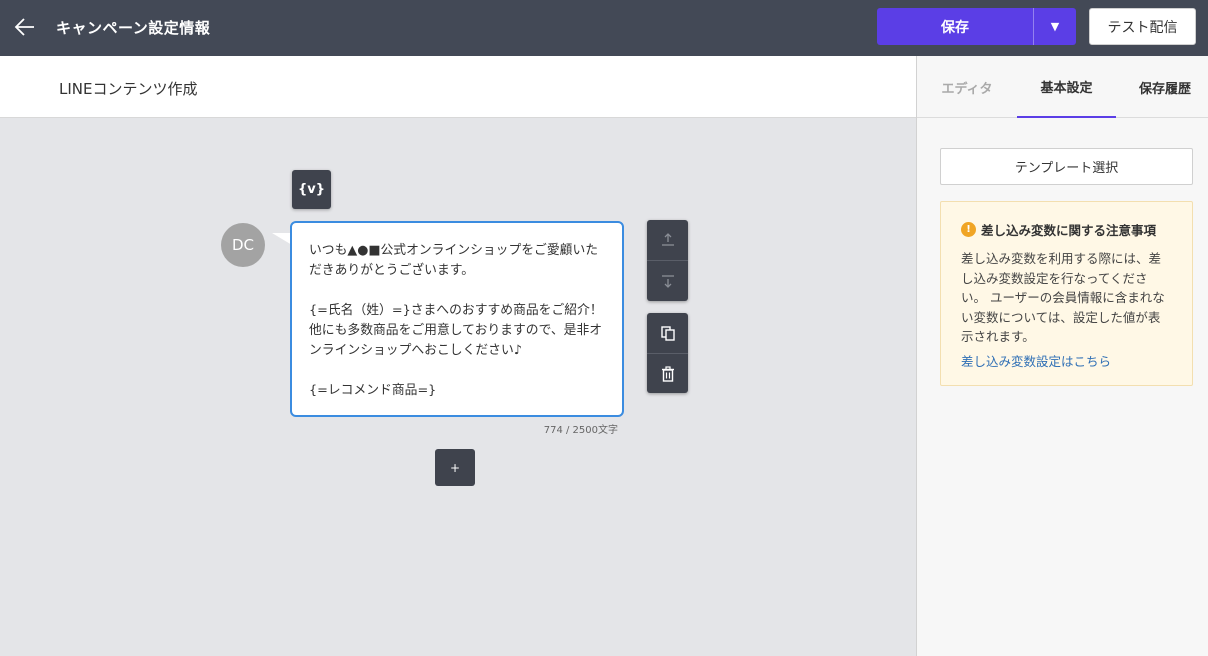 This screenshot has height=656, width=1208. Describe the element at coordinates (1162, 87) in the screenshot. I see `tab-save-history: 保存履歴` at that location.